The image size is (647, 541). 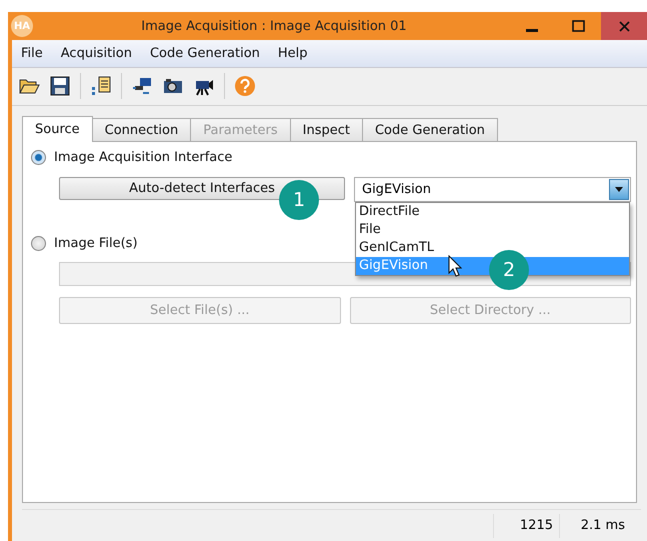 What do you see at coordinates (22, 26) in the screenshot?
I see `app-logo: HA` at bounding box center [22, 26].